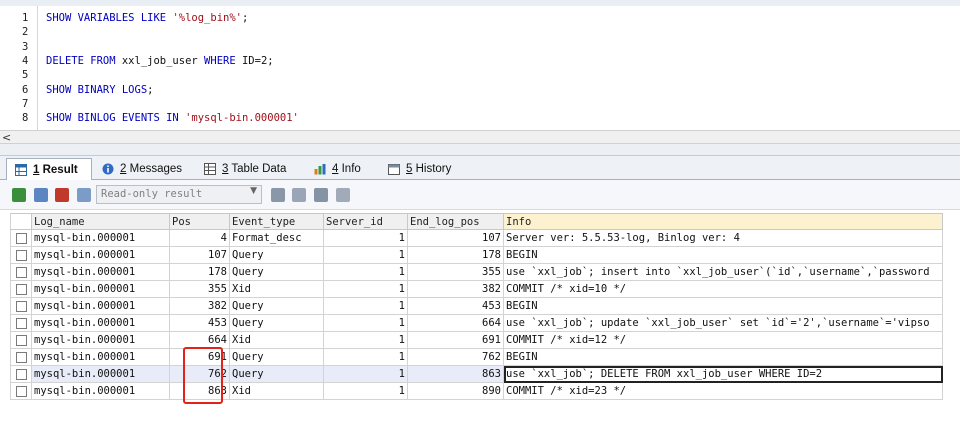  Describe the element at coordinates (480, 90) in the screenshot. I see `code-line: 6 SHOW BINARY LOGS;` at that location.